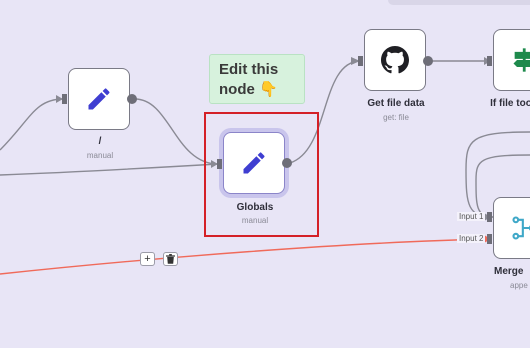 The image size is (530, 348). What do you see at coordinates (261, 174) in the screenshot?
I see `highlight-box` at bounding box center [261, 174].